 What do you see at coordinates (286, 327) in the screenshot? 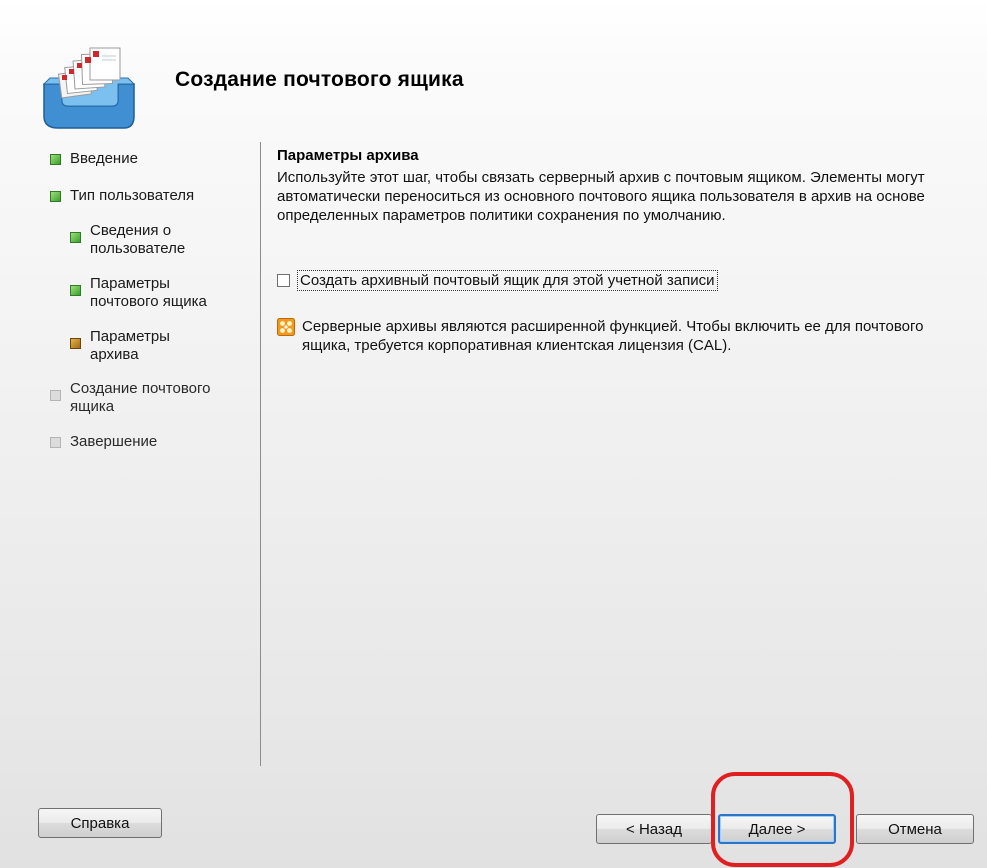
I see `warning-info-icon` at bounding box center [286, 327].